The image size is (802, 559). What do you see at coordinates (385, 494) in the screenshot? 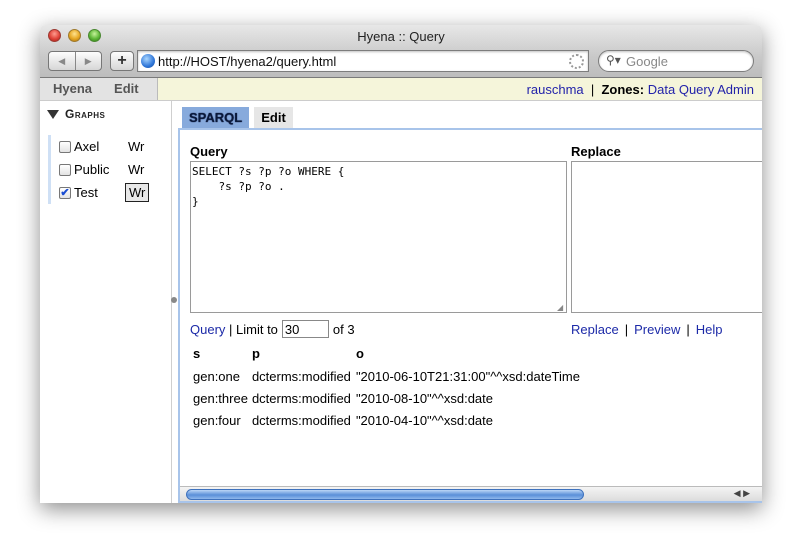
I see `scrollbar-thumb` at bounding box center [385, 494].